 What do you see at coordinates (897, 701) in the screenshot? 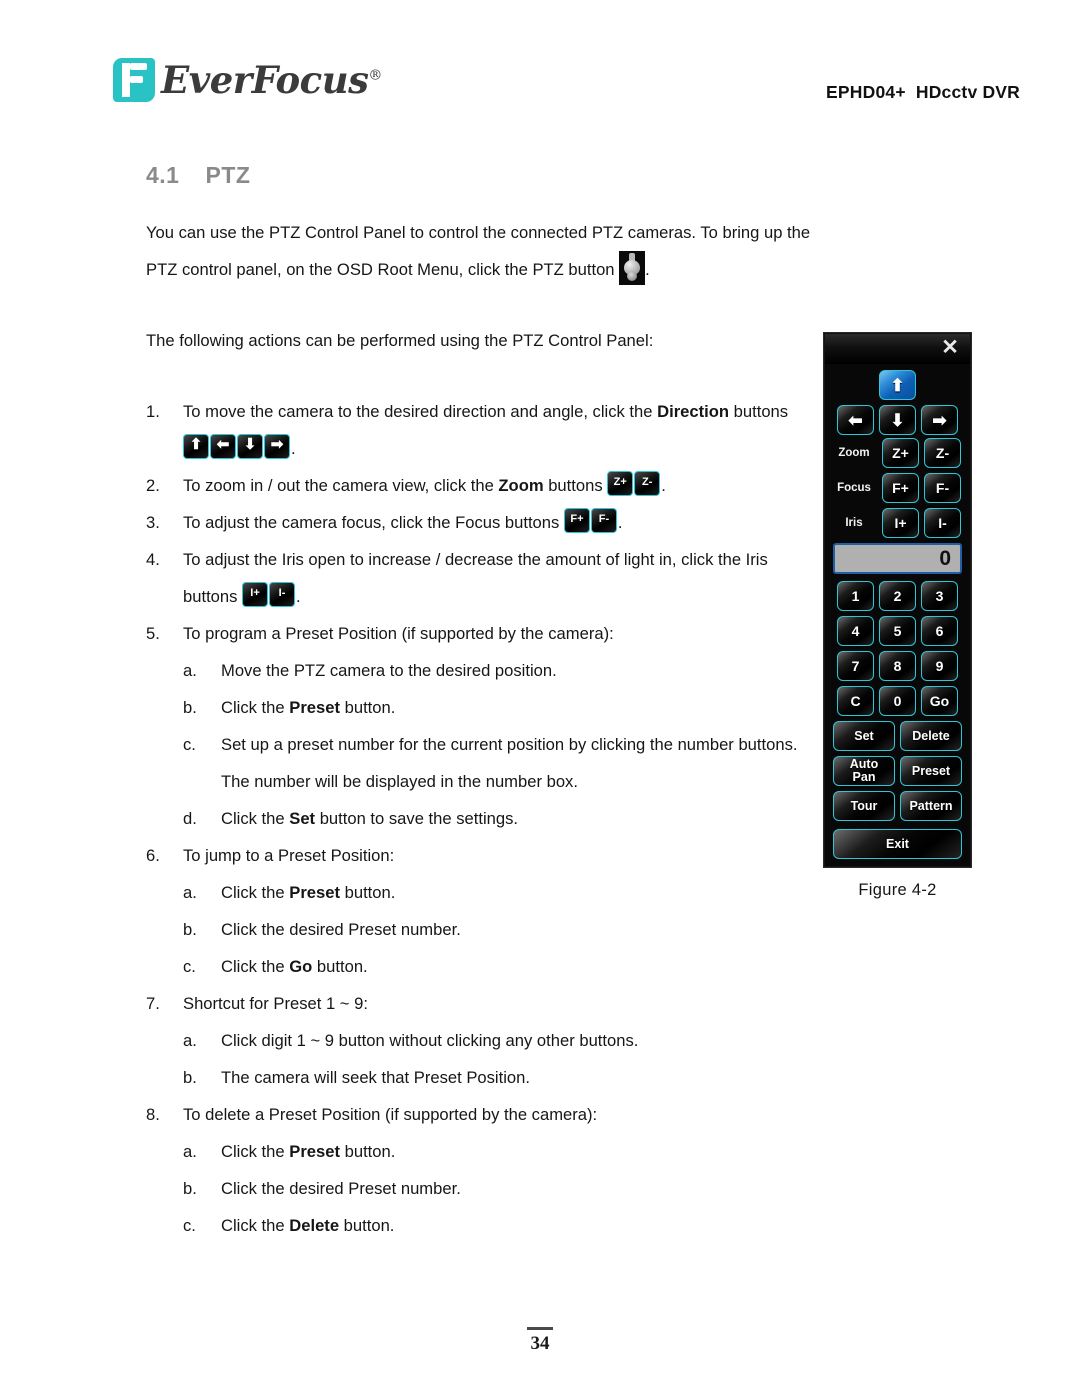
I see `keypad-button-0: 0` at bounding box center [897, 701].